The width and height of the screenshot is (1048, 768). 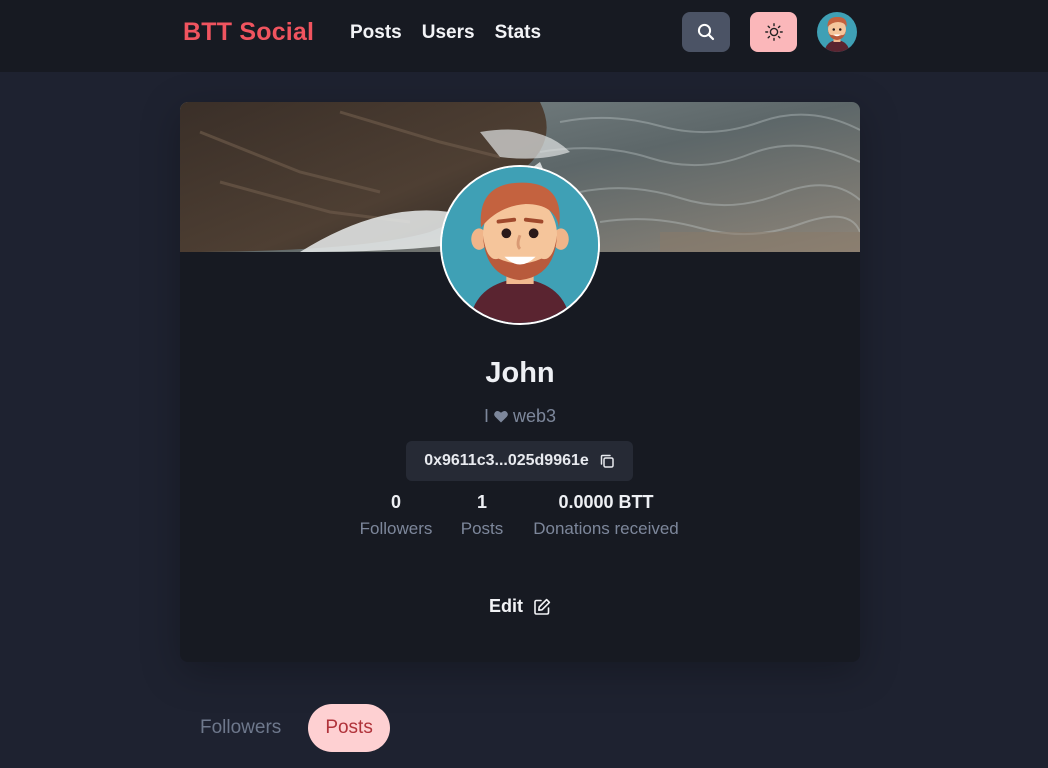 I want to click on stat-value: 1, so click(x=481, y=502).